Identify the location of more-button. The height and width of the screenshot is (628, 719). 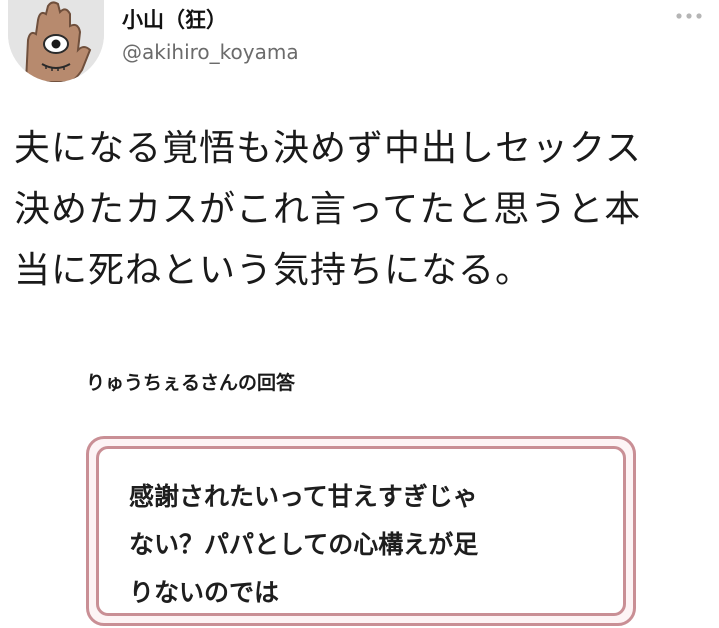
(689, 16).